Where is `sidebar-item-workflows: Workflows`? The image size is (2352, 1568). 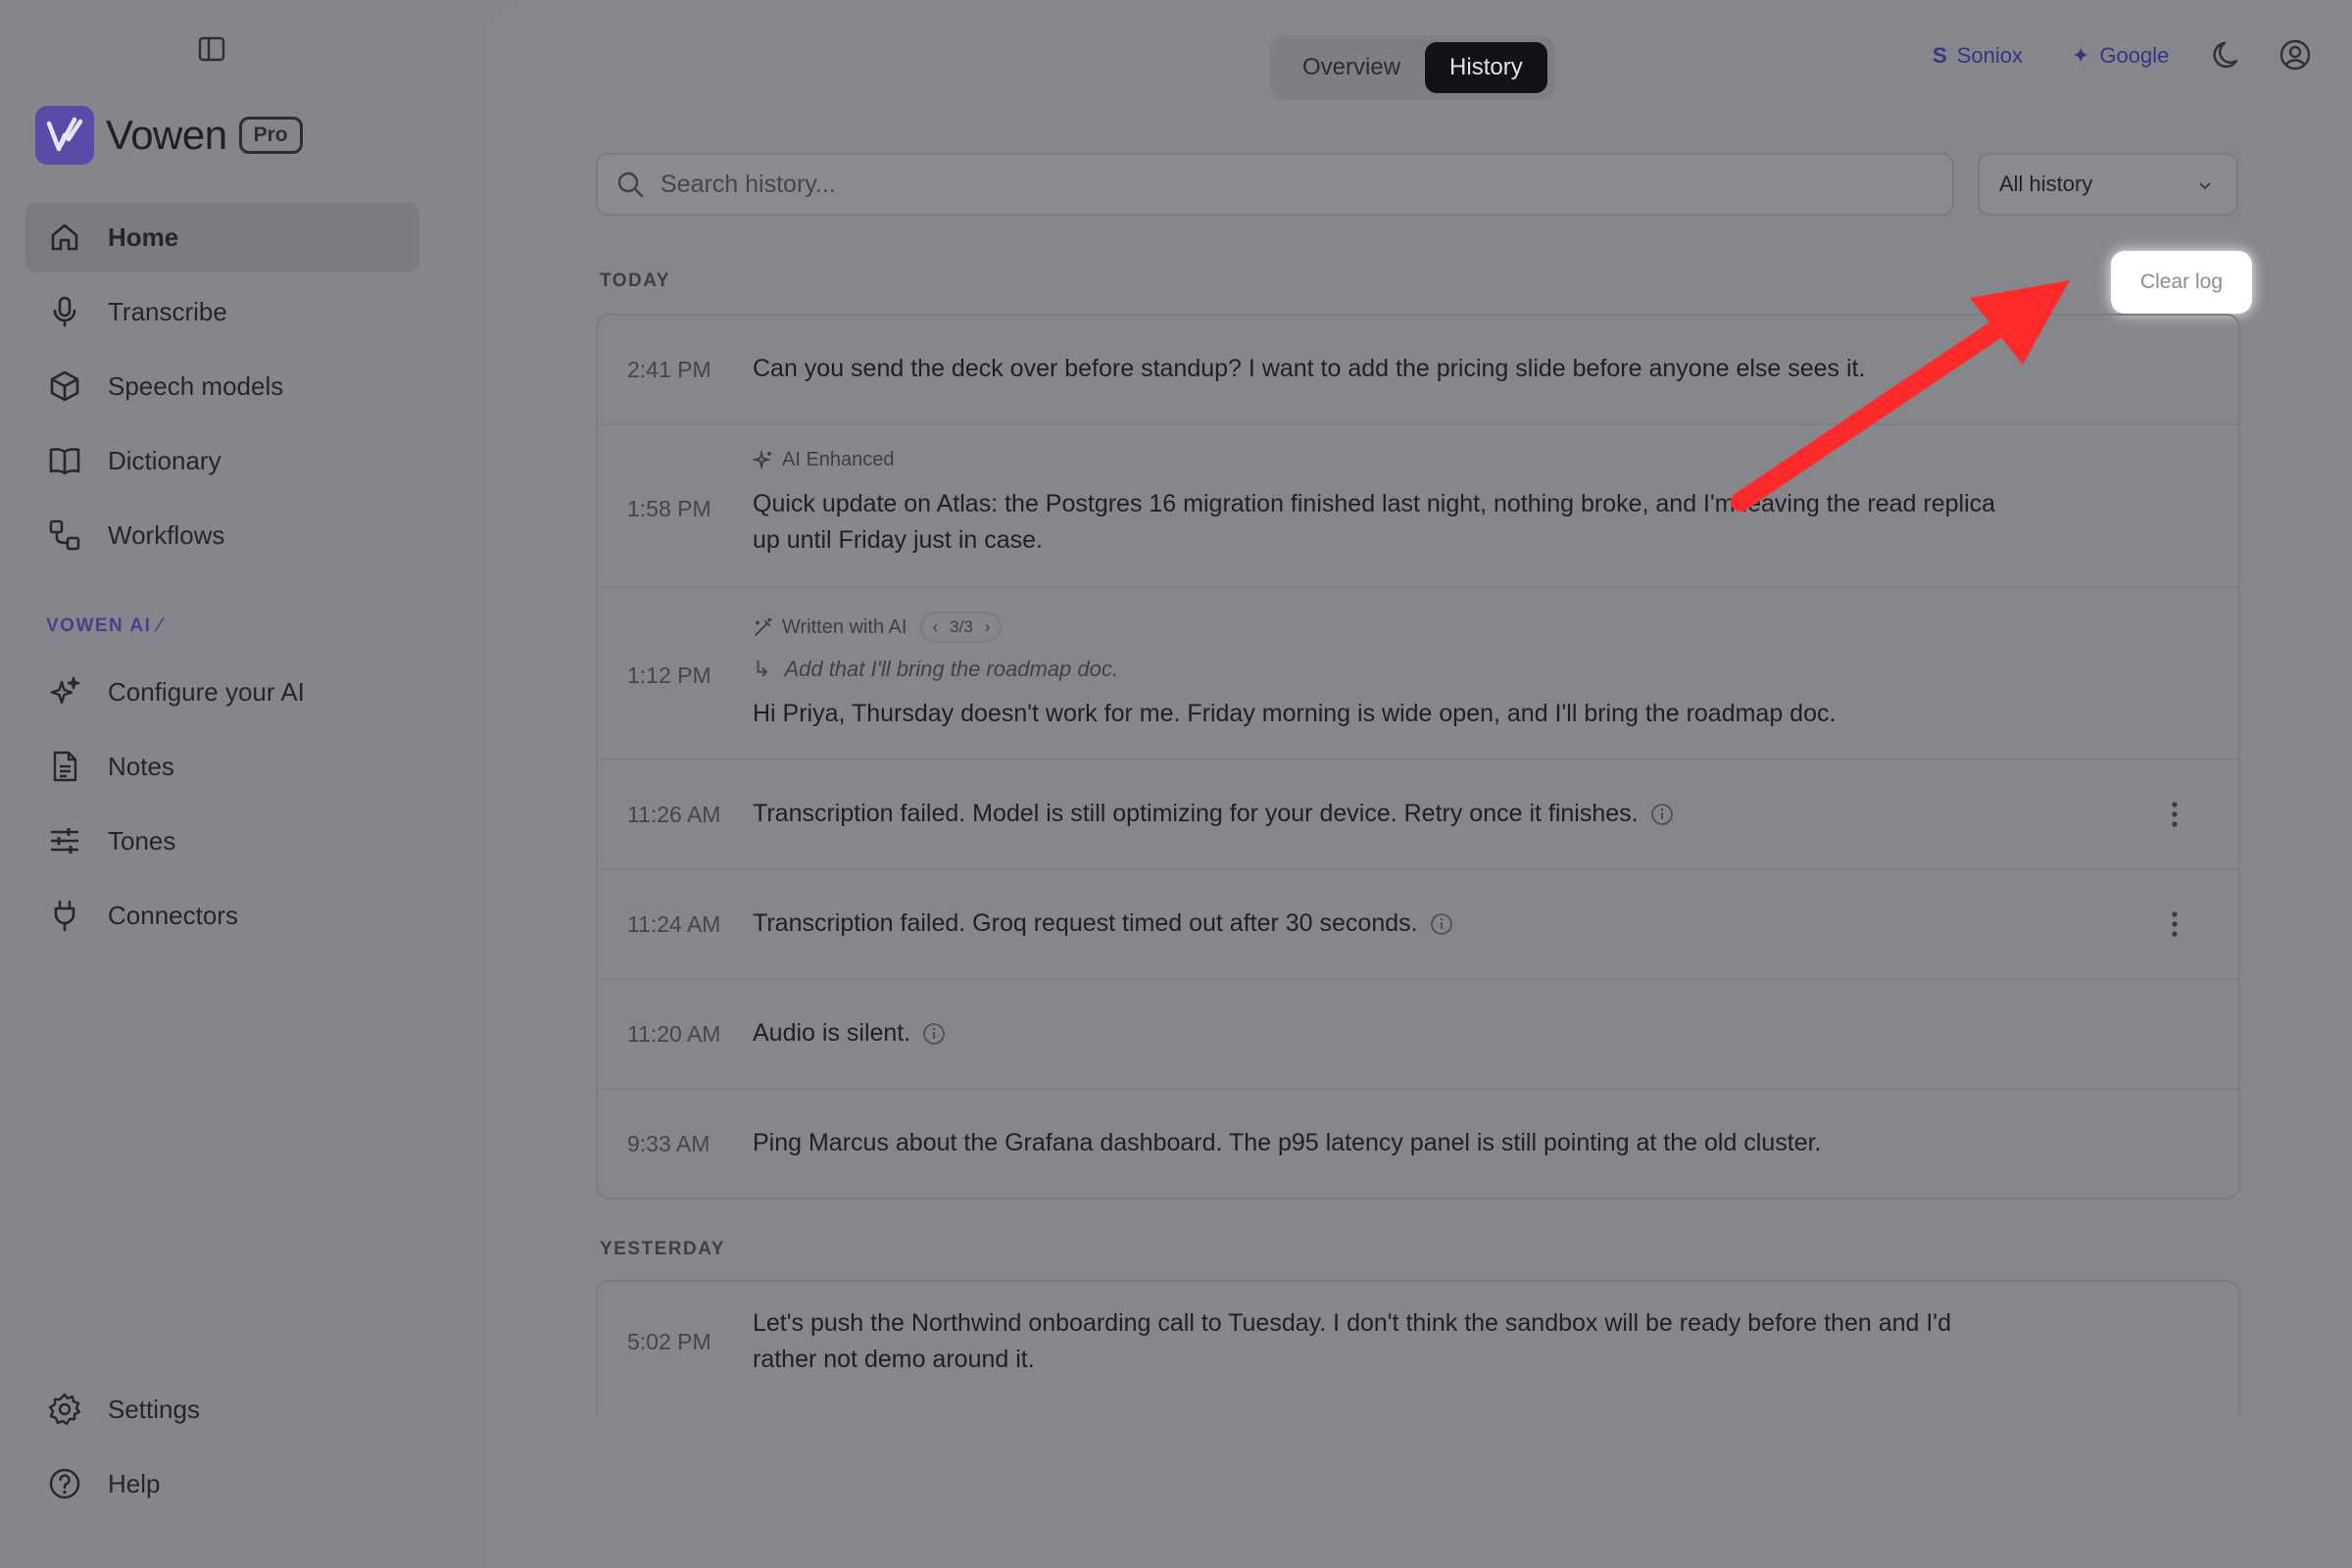 sidebar-item-workflows: Workflows is located at coordinates (222, 535).